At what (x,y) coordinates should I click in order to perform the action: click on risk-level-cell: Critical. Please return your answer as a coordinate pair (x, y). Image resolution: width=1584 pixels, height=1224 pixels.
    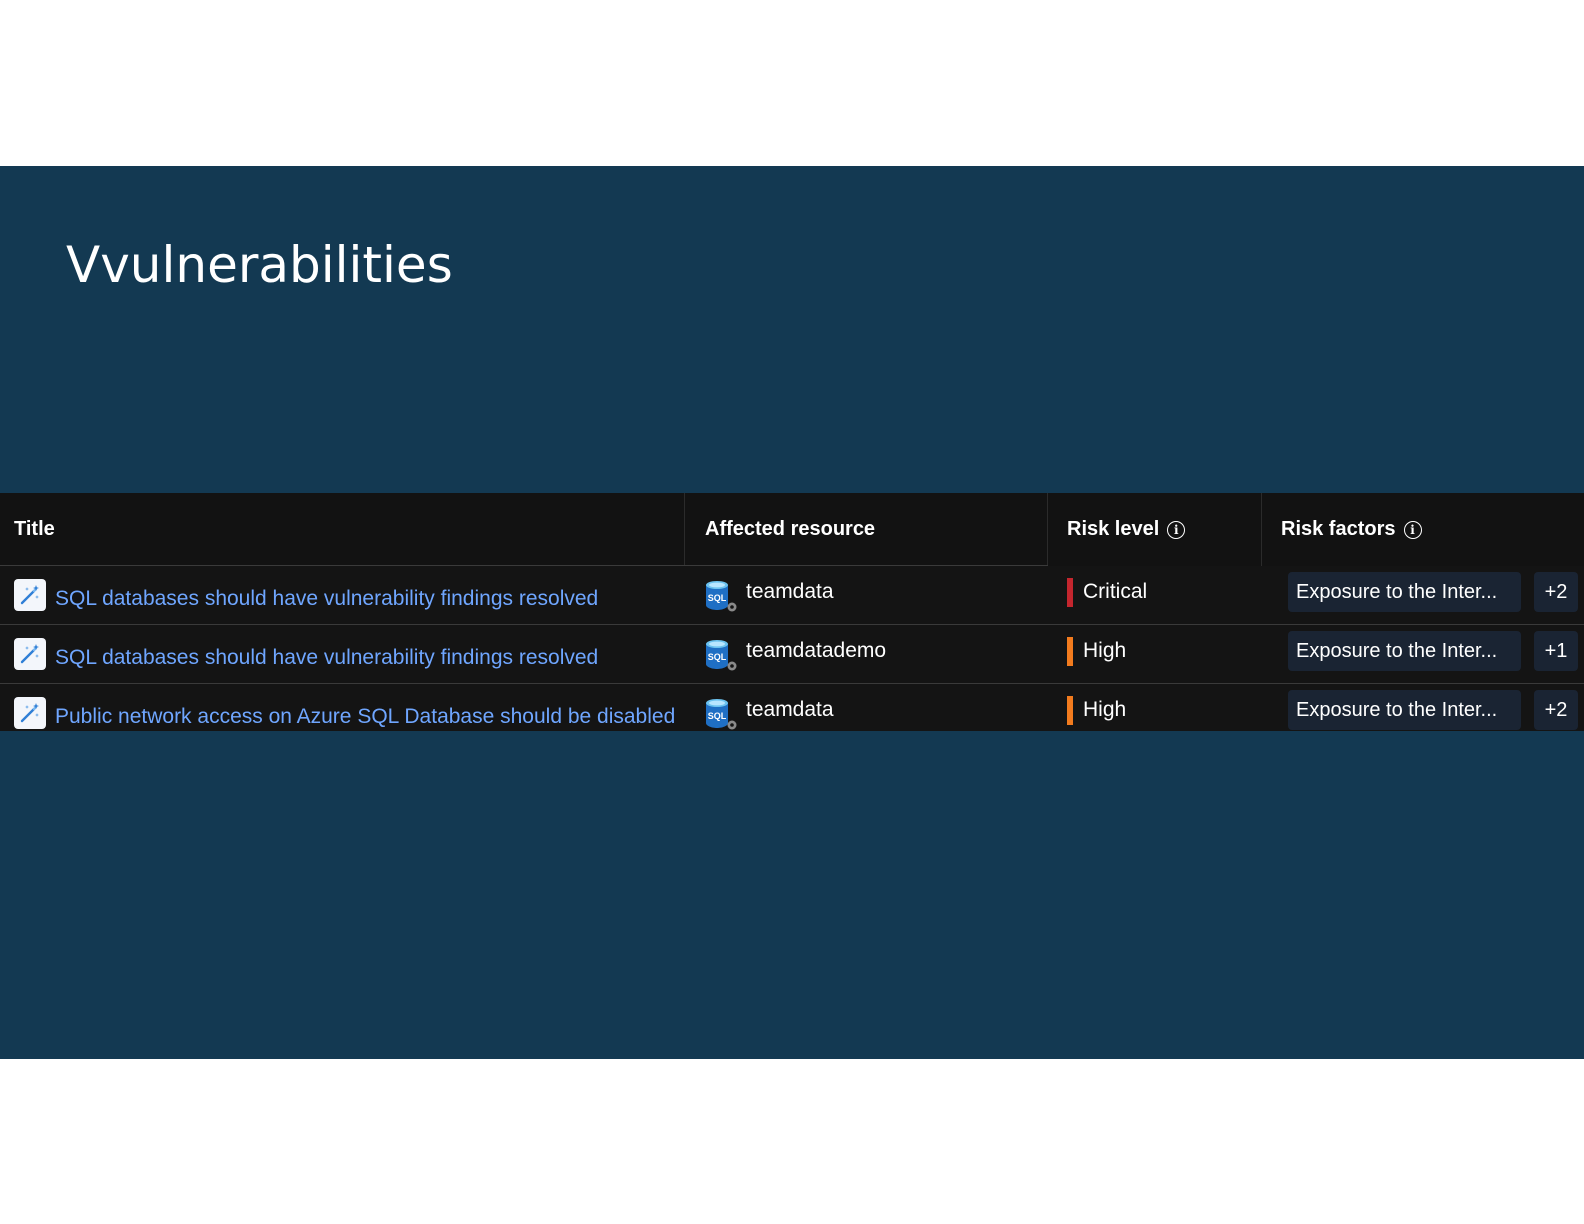
    Looking at the image, I should click on (1107, 595).